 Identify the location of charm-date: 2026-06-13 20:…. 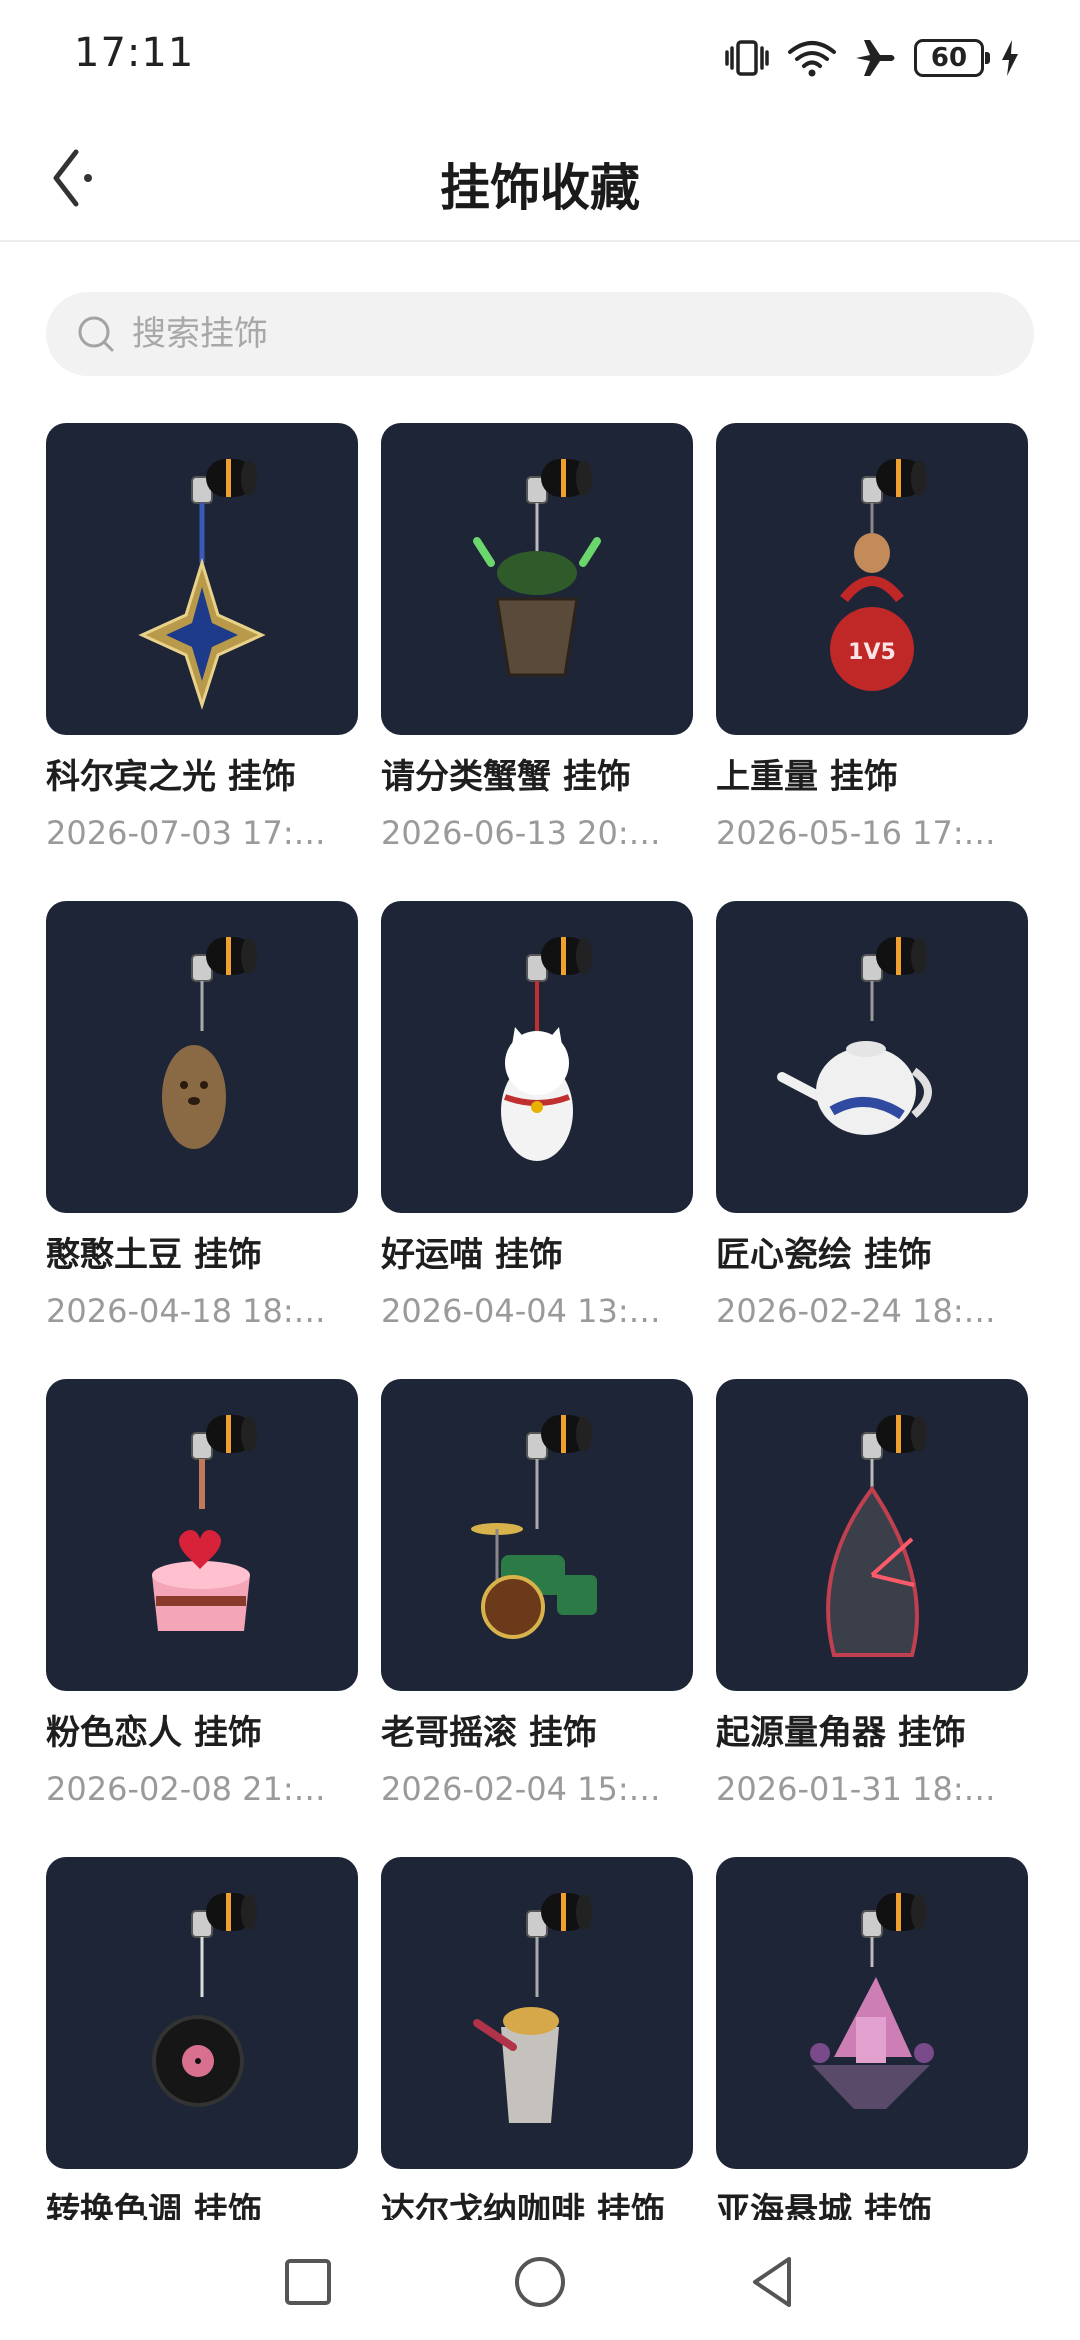
(521, 833).